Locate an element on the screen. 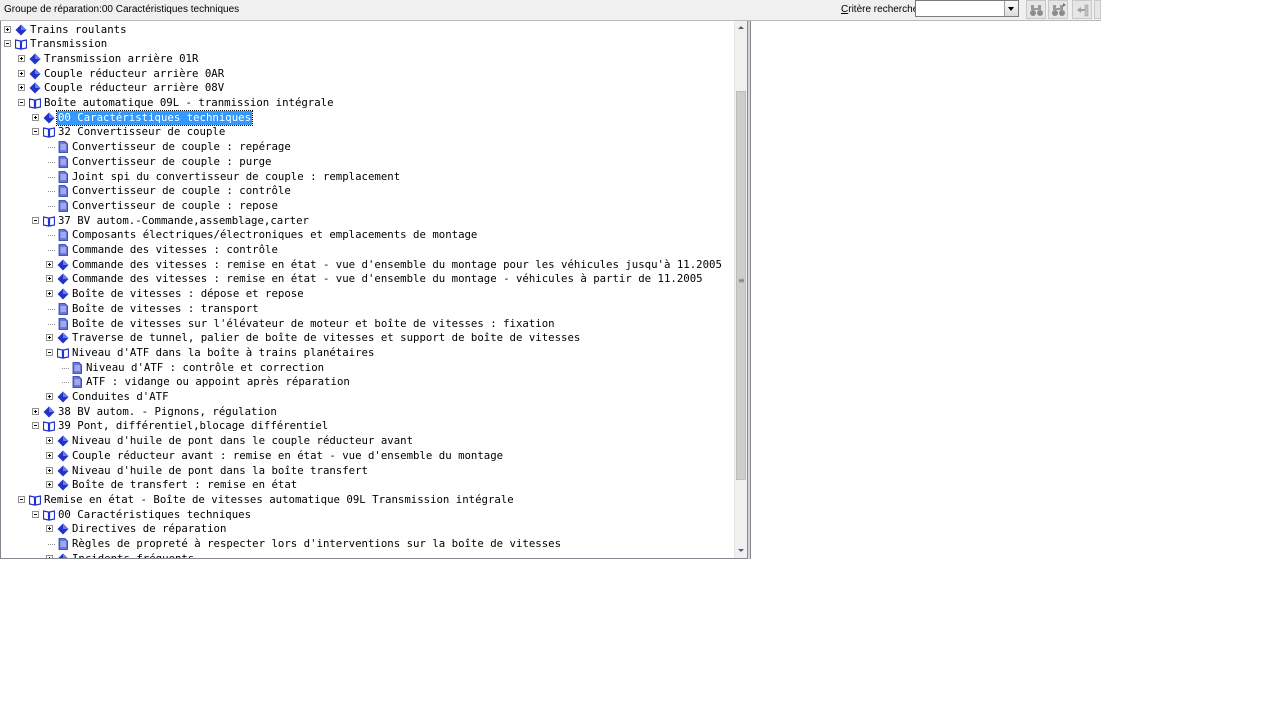  tree-node-label: Convertisseur de couple : contrôle is located at coordinates (181, 191).